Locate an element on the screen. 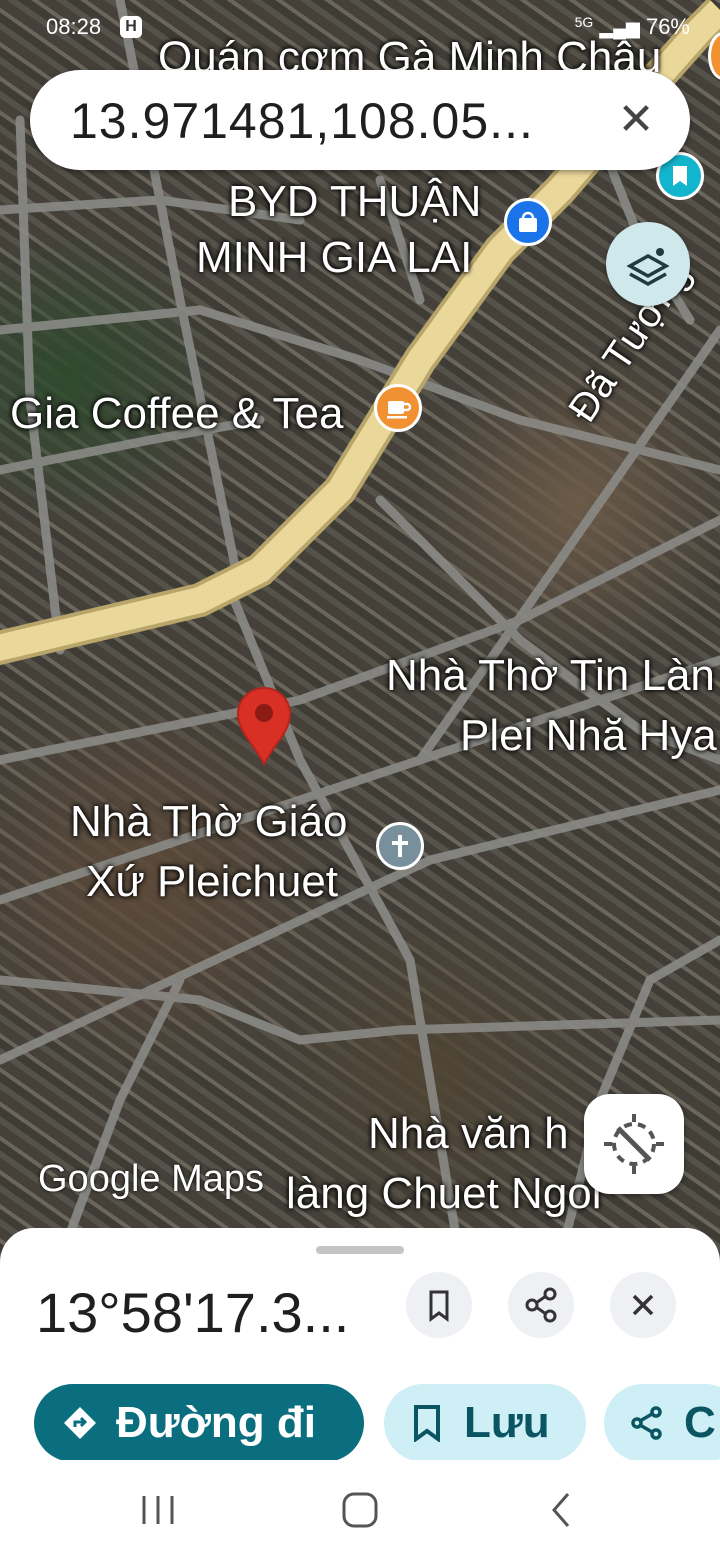 Image resolution: width=720 pixels, height=1560 pixels. save-pill-button: Lưu is located at coordinates (485, 1423).